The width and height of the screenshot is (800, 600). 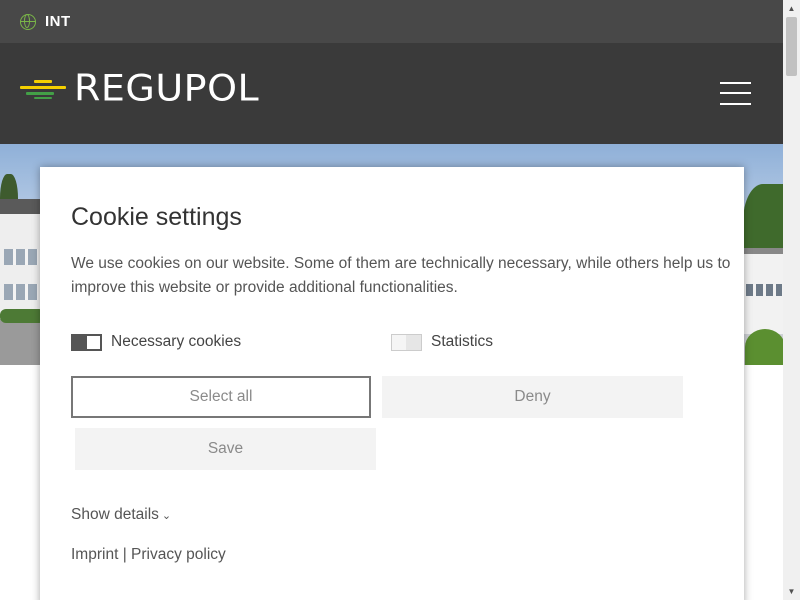 I want to click on necessary-cookies-option: Necessary cookies, so click(x=156, y=342).